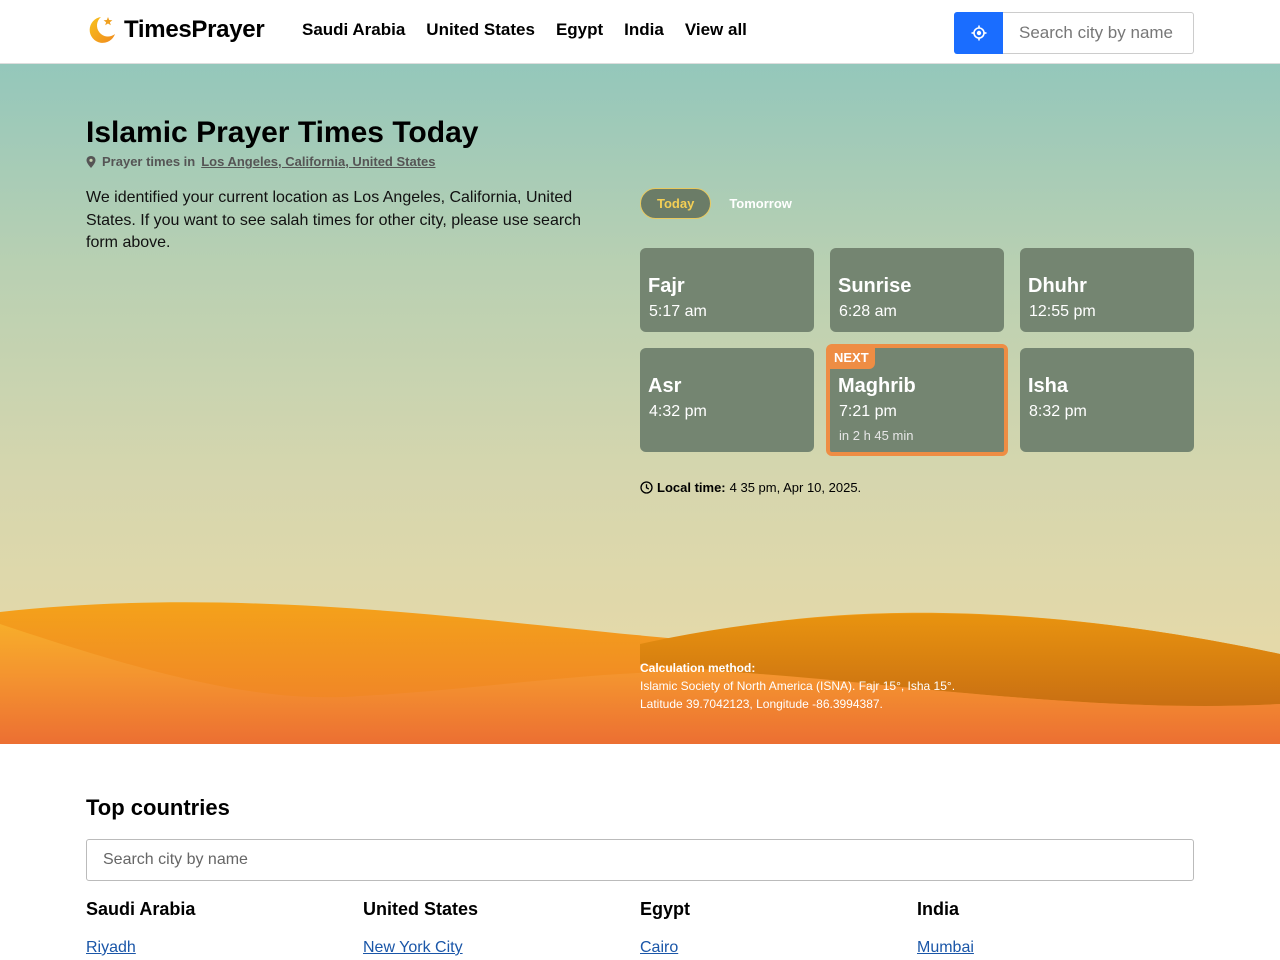  Describe the element at coordinates (767, 203) in the screenshot. I see `tab-tomorrow: Tomorrow` at that location.